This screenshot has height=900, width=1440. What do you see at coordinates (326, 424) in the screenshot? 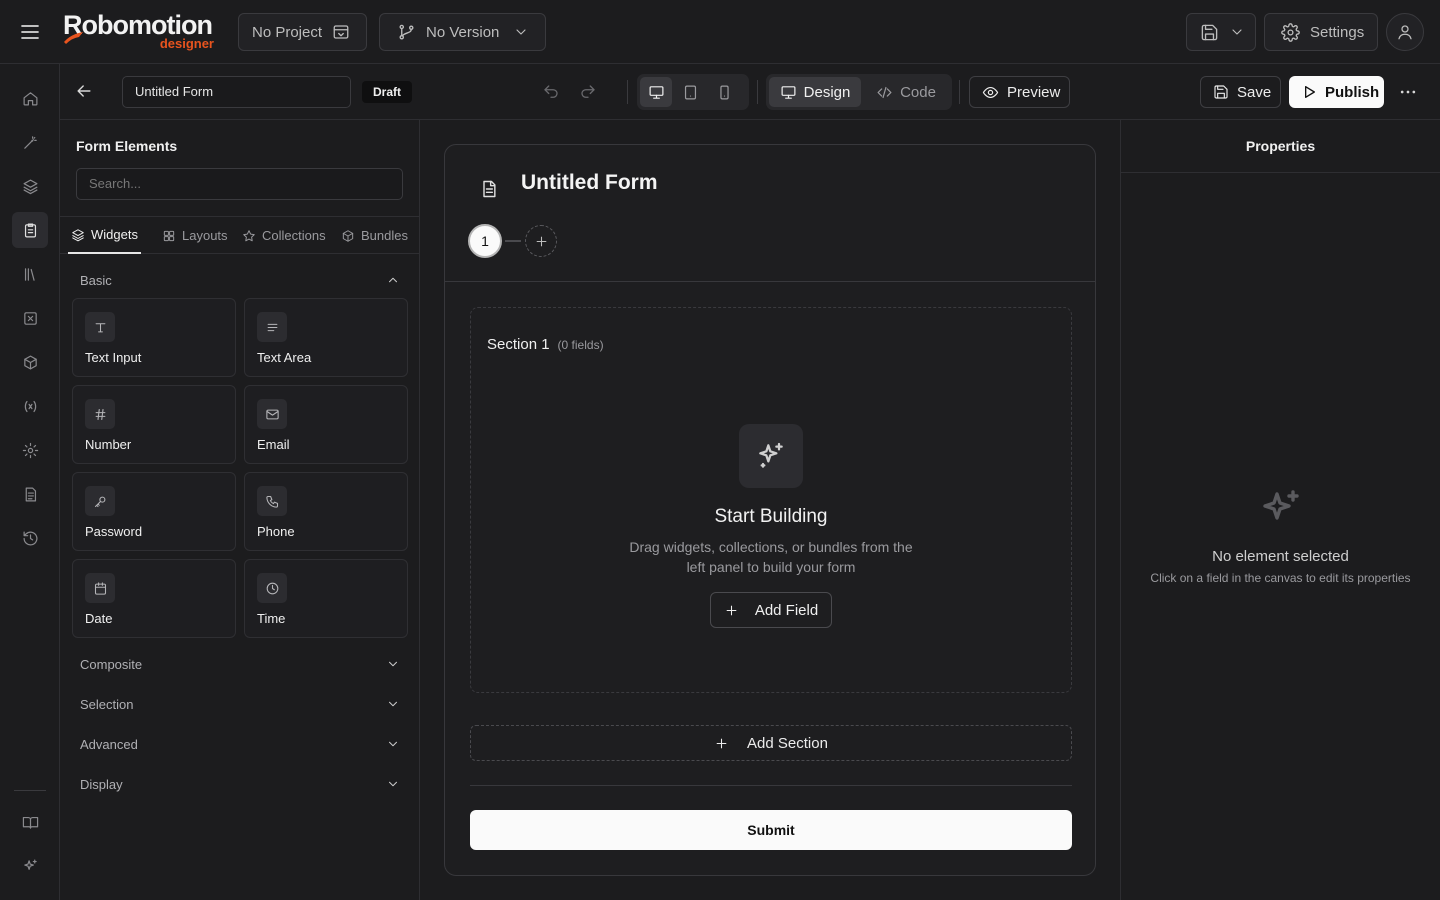
I see `widget-email: Email` at bounding box center [326, 424].